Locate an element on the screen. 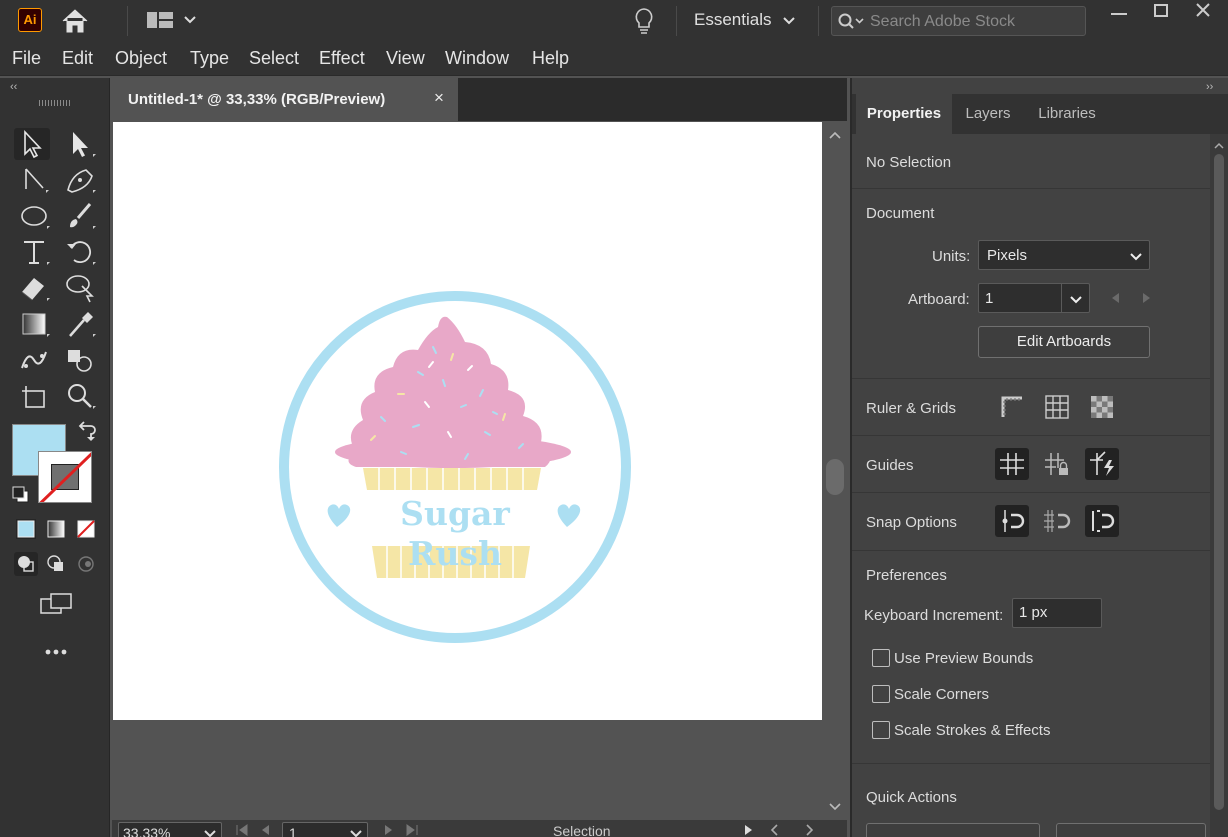 This screenshot has width=1228, height=837. section-divider is located at coordinates (1031, 188).